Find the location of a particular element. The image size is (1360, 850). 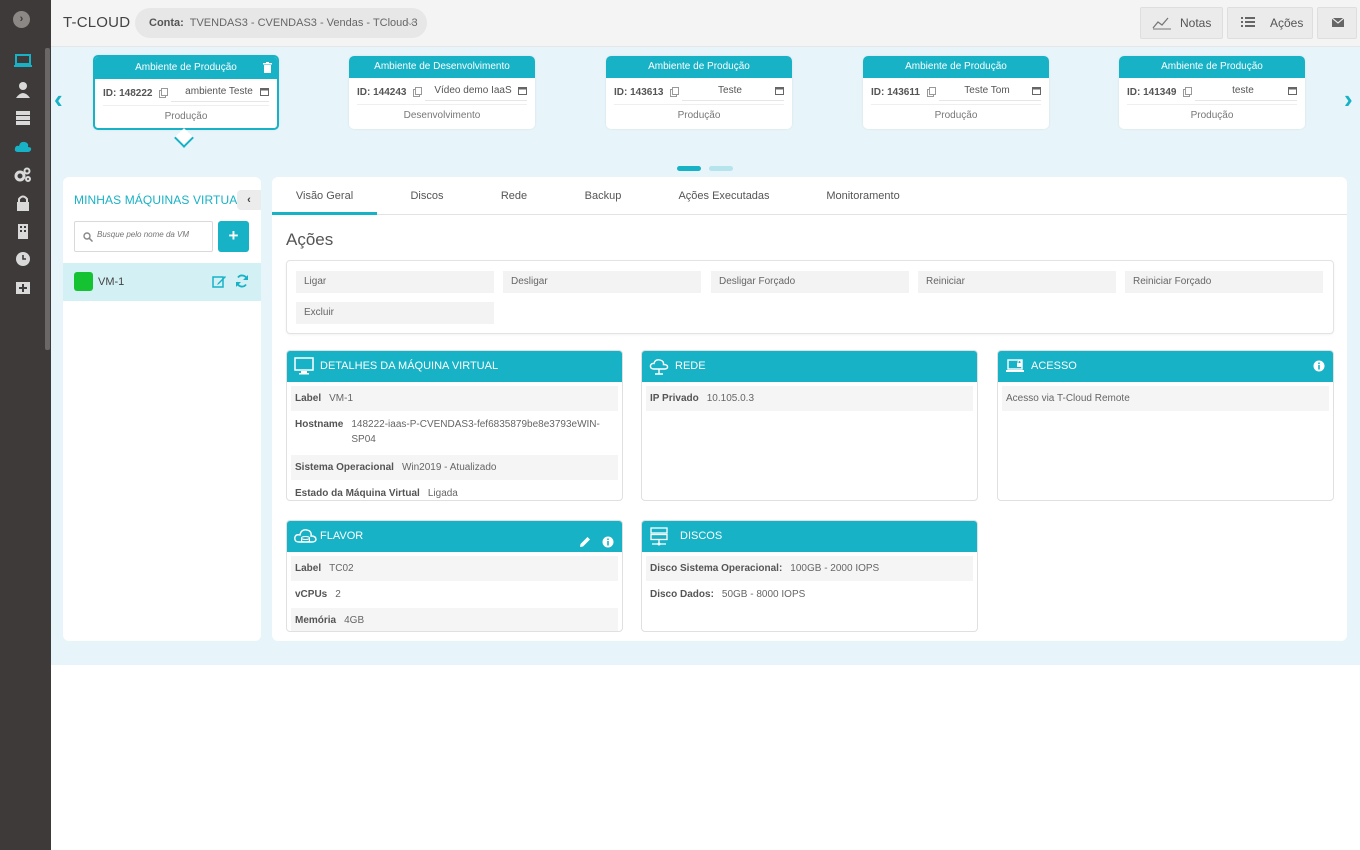

detail-row: Sistema Operacional Win2019 - Atualizado is located at coordinates (454, 468).